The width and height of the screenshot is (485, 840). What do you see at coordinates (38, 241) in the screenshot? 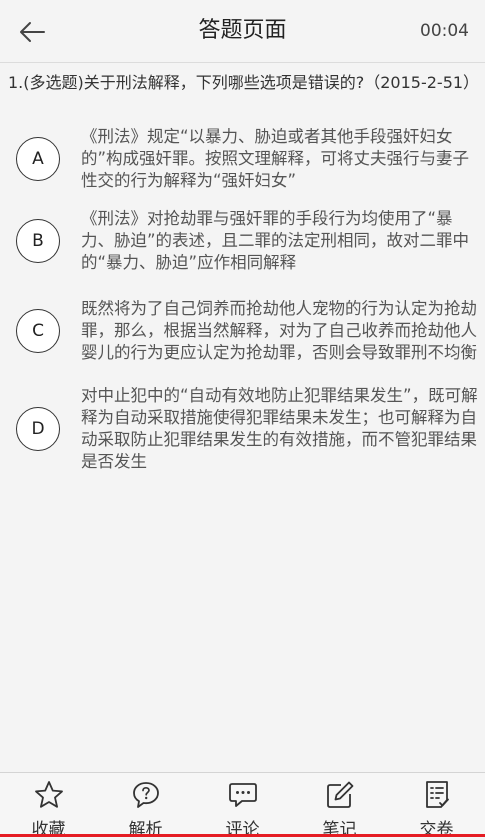
I see `option-b-circle: B` at bounding box center [38, 241].